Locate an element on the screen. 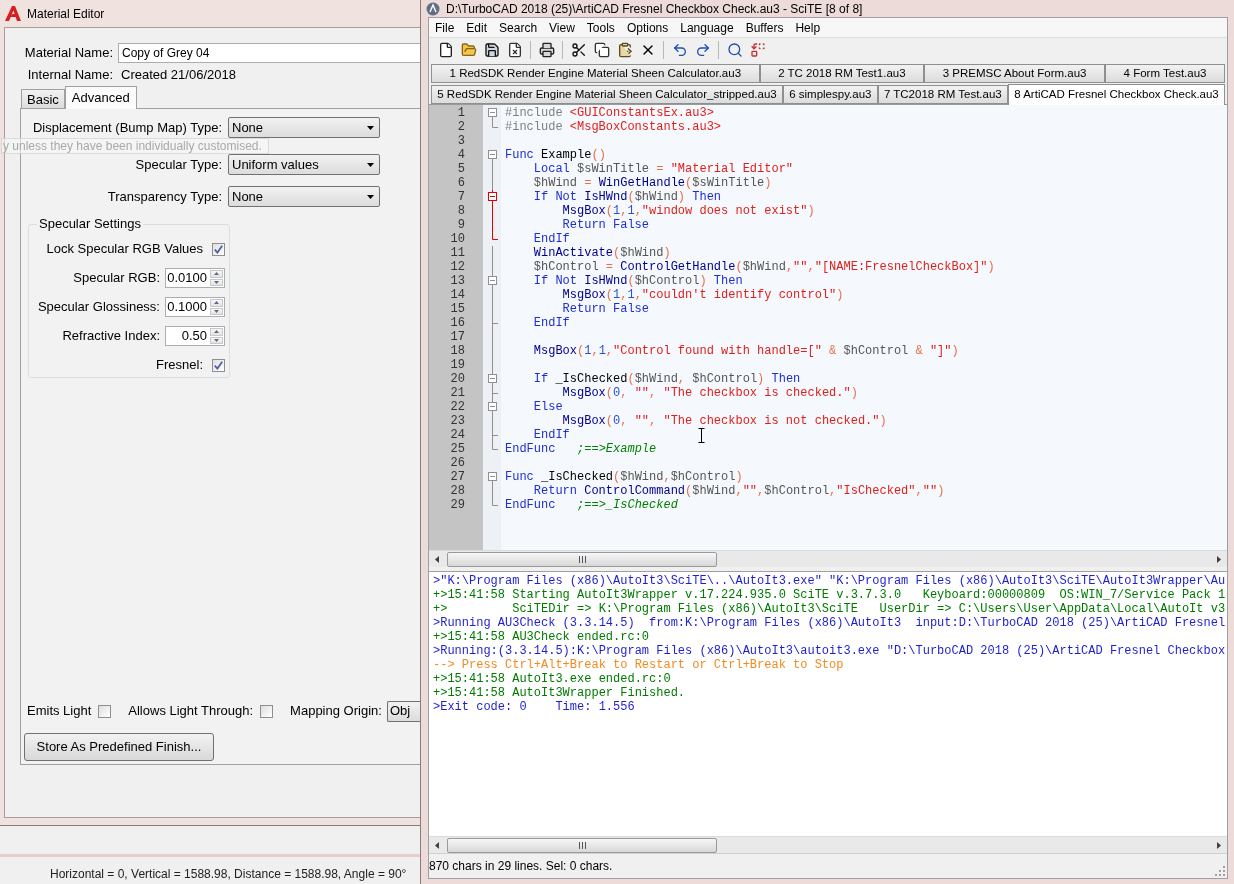 Image resolution: width=1234 pixels, height=884 pixels. field-label: Specular Type: is located at coordinates (178, 164).